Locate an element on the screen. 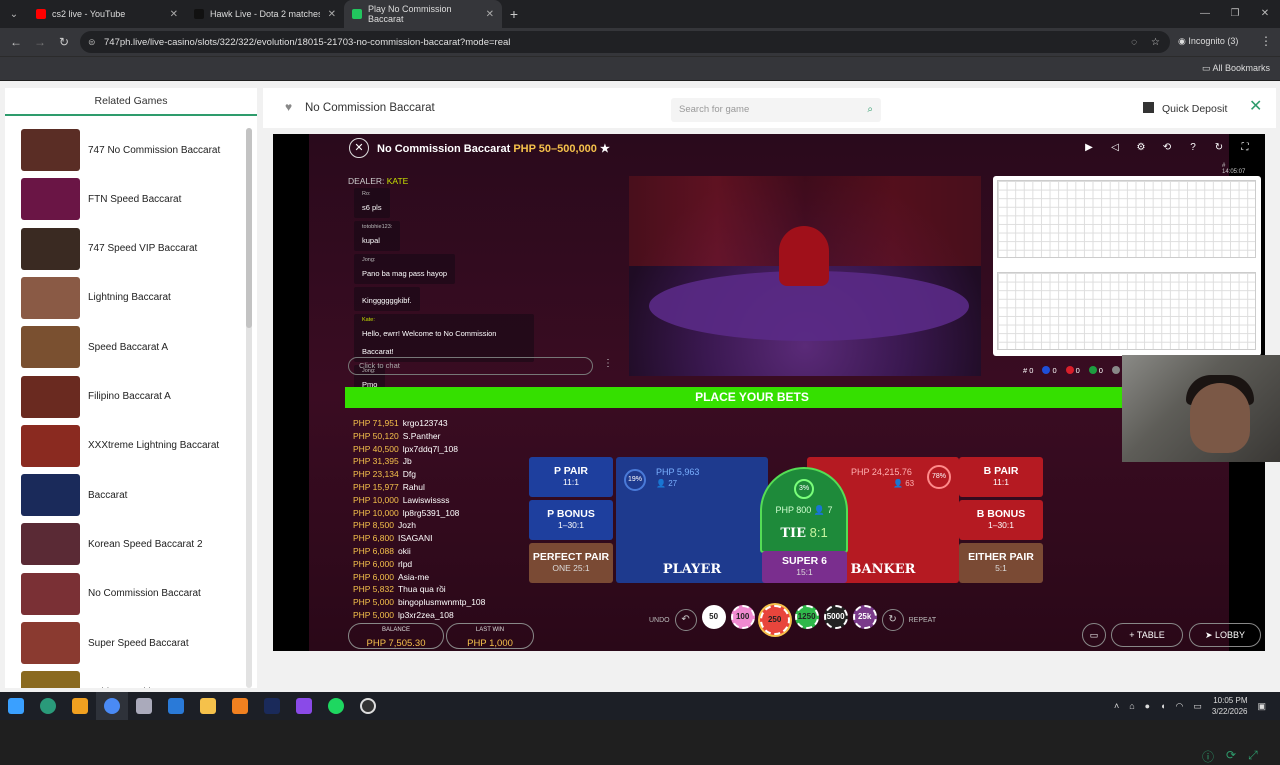 This screenshot has width=1280, height=765. all-bookmarks: ▭ All Bookmarks is located at coordinates (1236, 68).